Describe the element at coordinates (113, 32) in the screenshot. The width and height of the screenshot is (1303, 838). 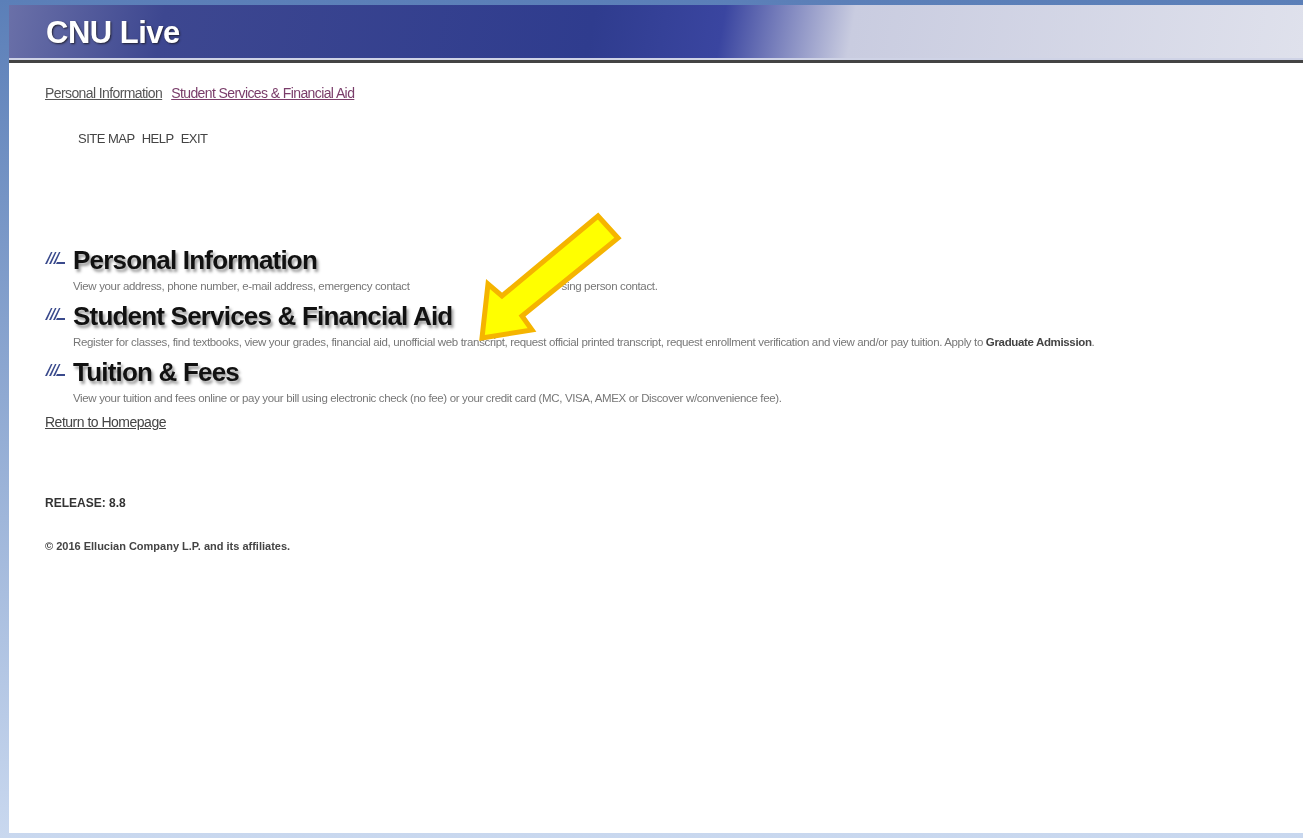
I see `site-title: CNU Live` at that location.